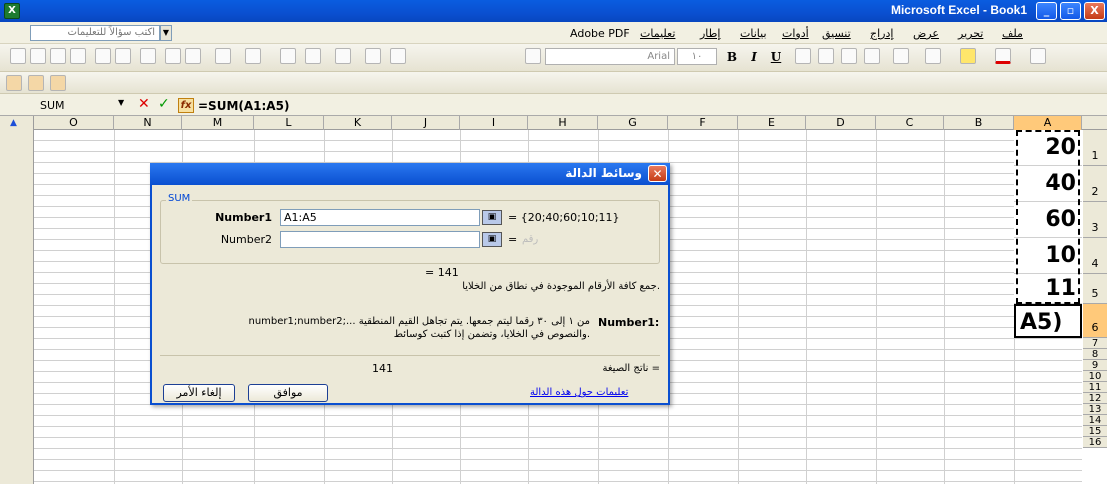 The height and width of the screenshot is (484, 1107). Describe the element at coordinates (193, 56) in the screenshot. I see `paste-icon` at that location.